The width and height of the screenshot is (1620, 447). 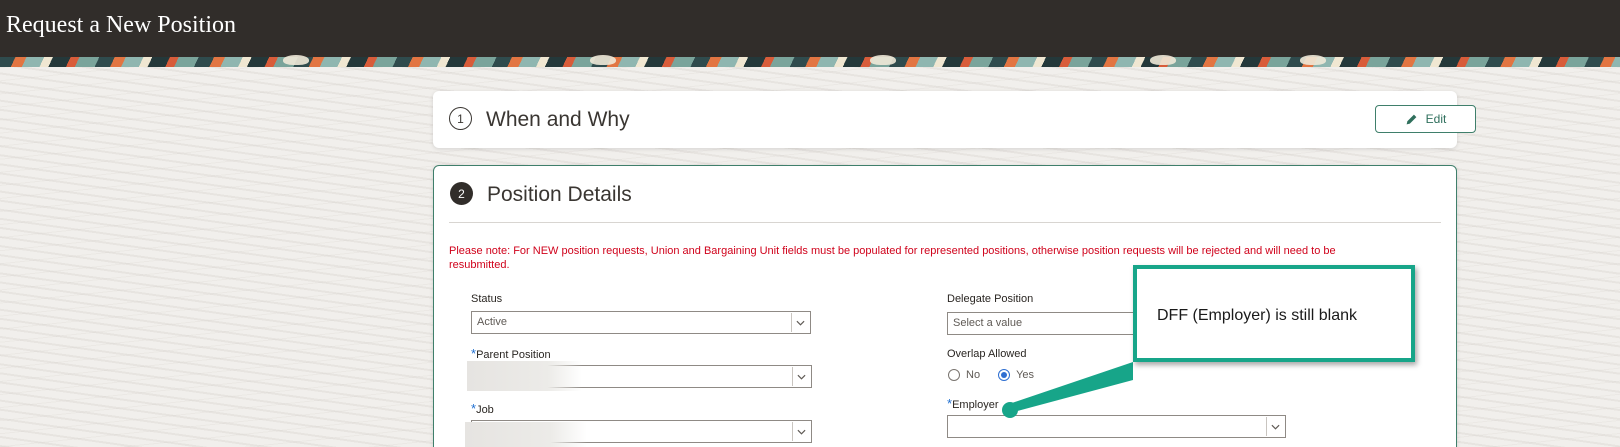 What do you see at coordinates (810, 28) in the screenshot?
I see `app-header: Request a New Position` at bounding box center [810, 28].